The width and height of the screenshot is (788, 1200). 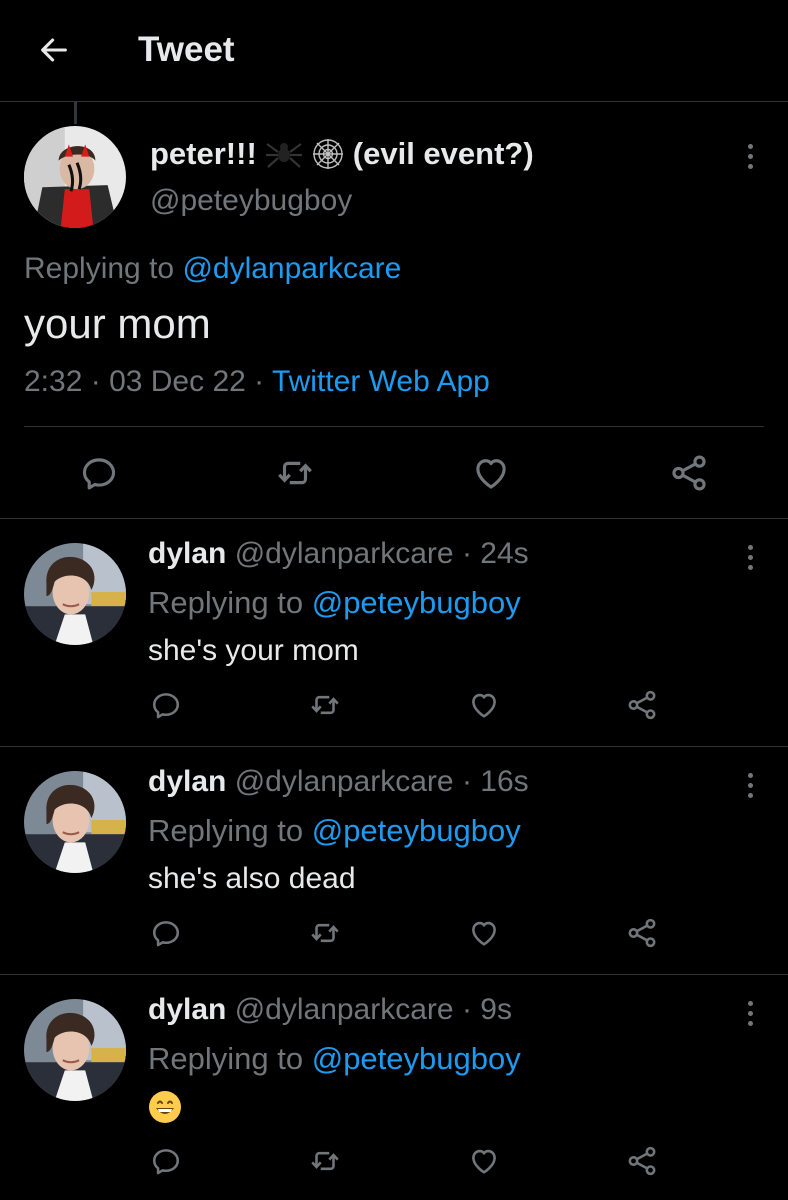 What do you see at coordinates (203, 153) in the screenshot?
I see `display-name: peter!!!` at bounding box center [203, 153].